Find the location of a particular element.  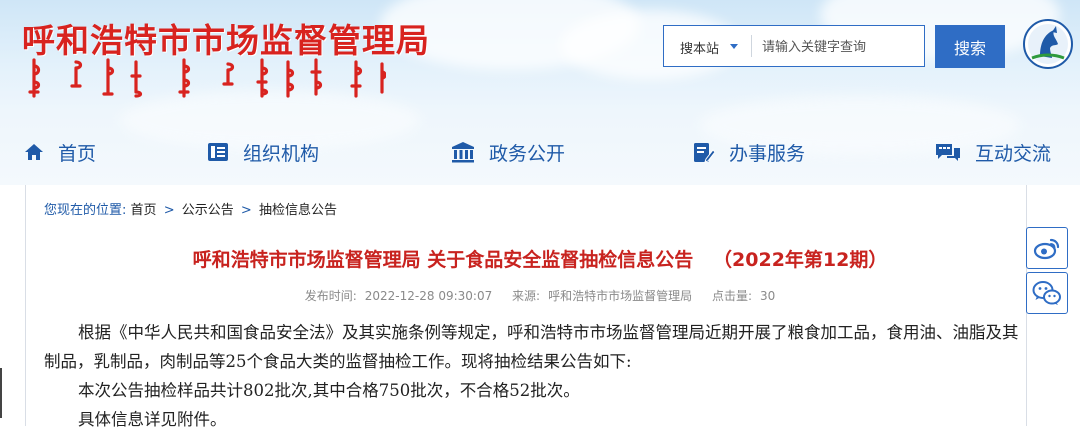

wechat-icon is located at coordinates (1046, 293).